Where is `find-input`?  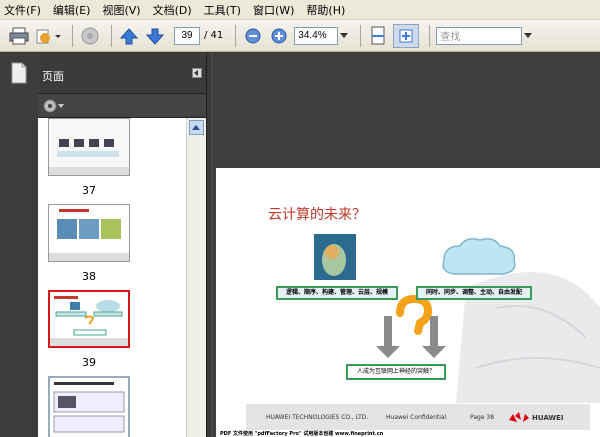 find-input is located at coordinates (479, 35).